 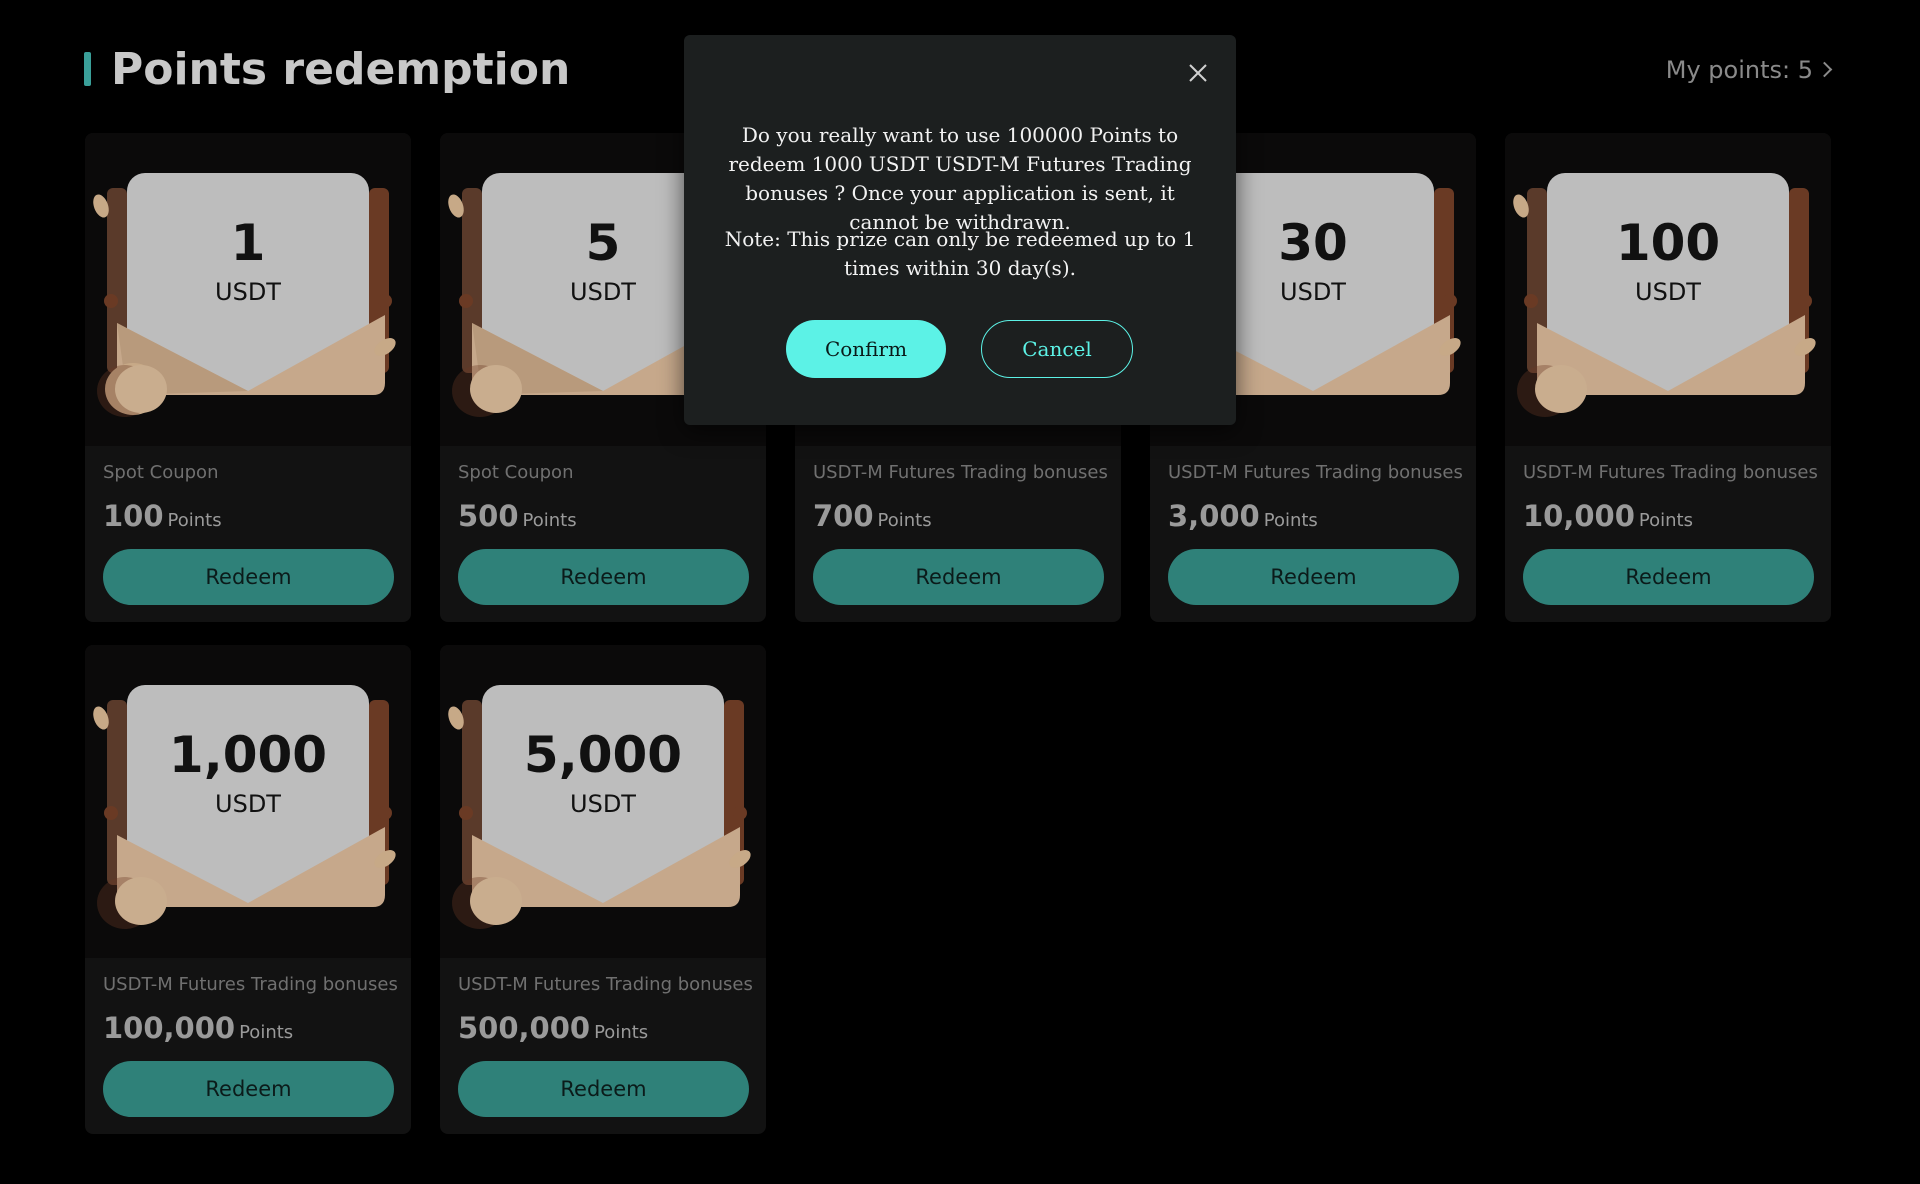 I want to click on page-title: Points redemption, so click(x=341, y=69).